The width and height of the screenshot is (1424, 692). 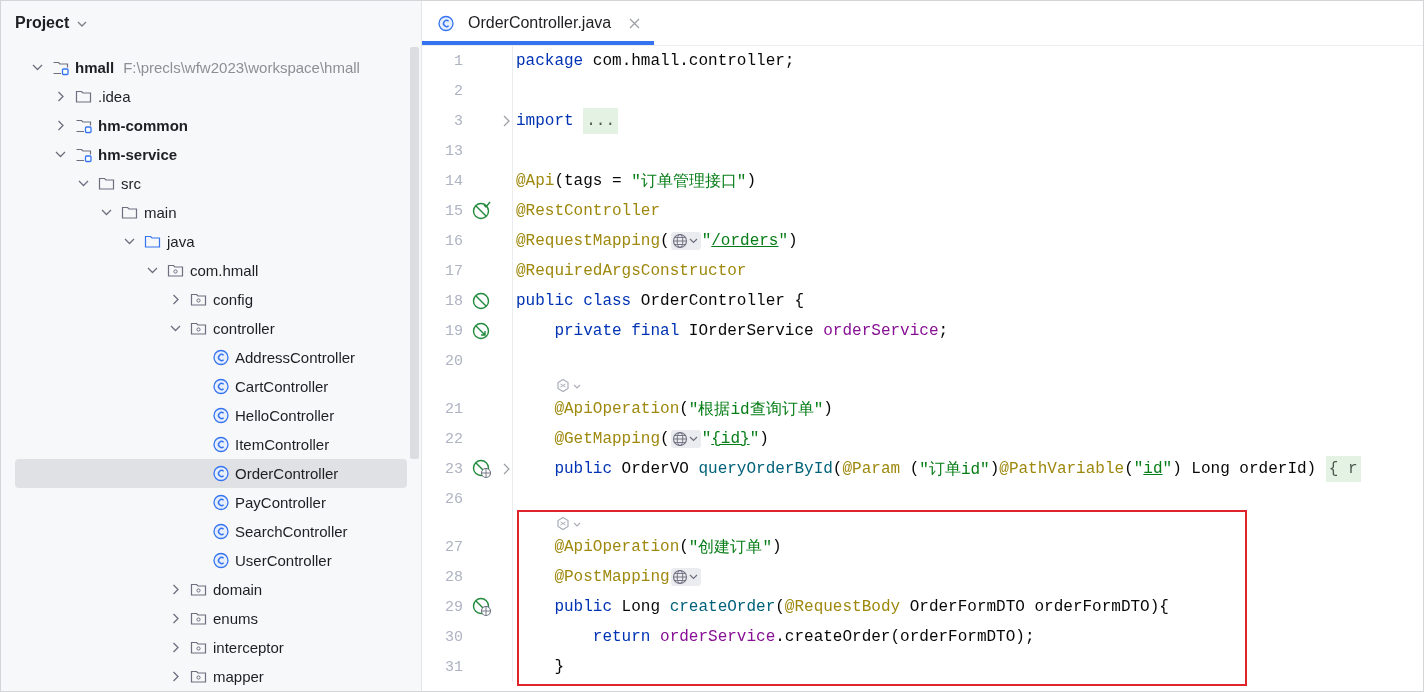 What do you see at coordinates (241, 67) in the screenshot?
I see `project-path: F:\precls\wfw2023\workspace\hmall` at bounding box center [241, 67].